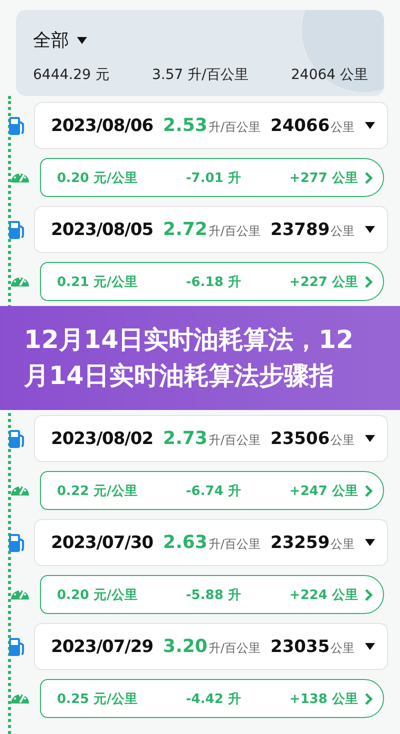  Describe the element at coordinates (185, 229) in the screenshot. I see `consumption-value: 2.72` at that location.